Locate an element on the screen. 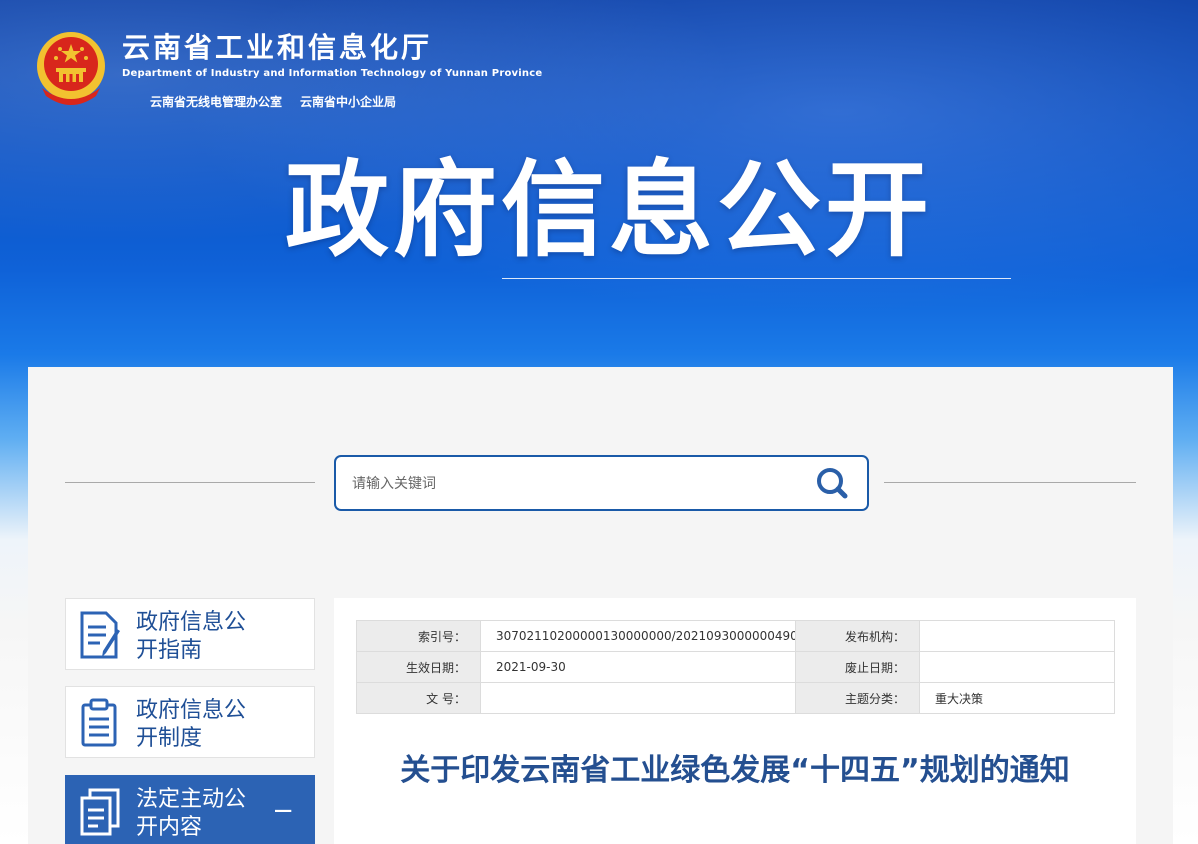 Image resolution: width=1198 pixels, height=844 pixels. meta-value-topic: 重大决策 is located at coordinates (1017, 698).